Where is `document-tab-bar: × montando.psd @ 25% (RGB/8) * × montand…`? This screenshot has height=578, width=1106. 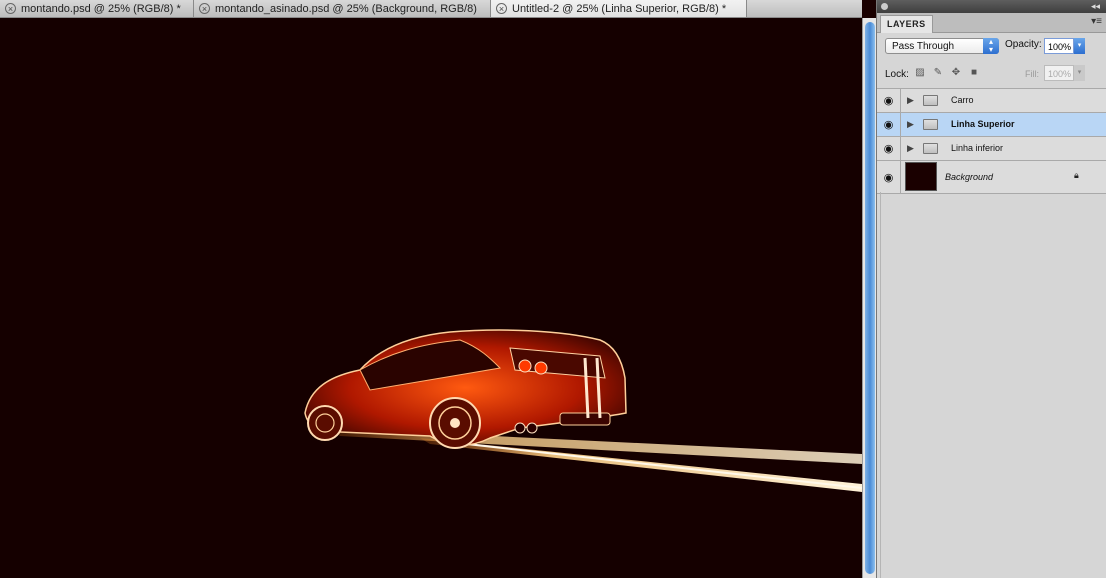
document-tab-bar: × montando.psd @ 25% (RGB/8) * × montand… is located at coordinates (431, 9).